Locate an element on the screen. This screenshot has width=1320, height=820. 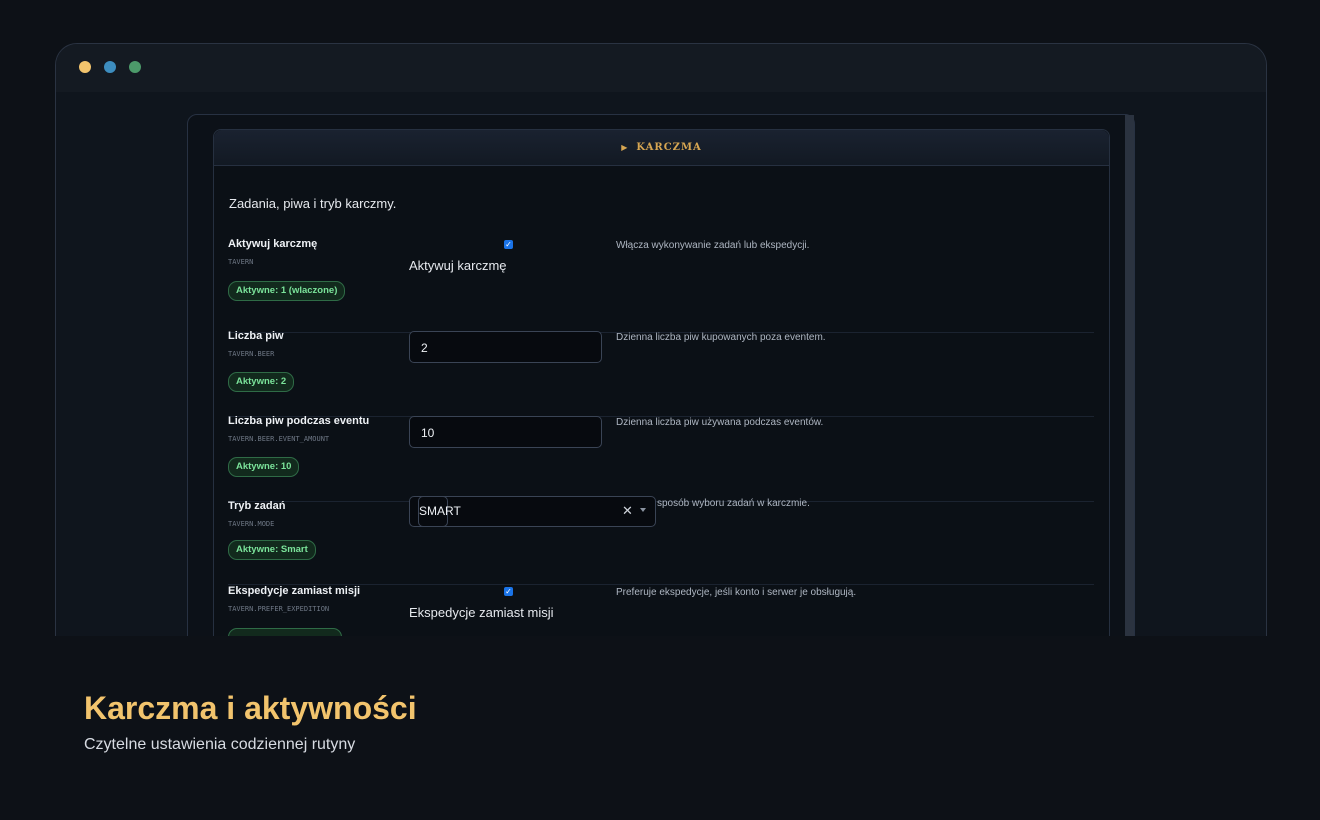
status-badge: Aktywne: Smart is located at coordinates (272, 550).